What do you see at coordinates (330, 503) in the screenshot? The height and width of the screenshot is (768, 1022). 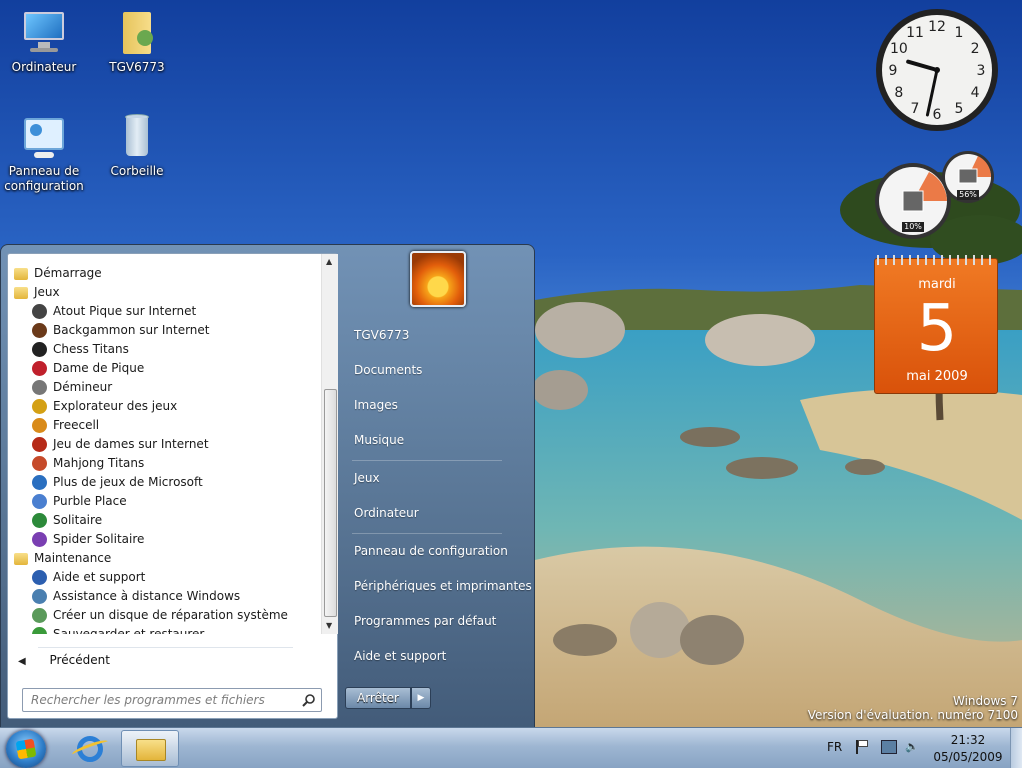 I see `scroll-thumb` at bounding box center [330, 503].